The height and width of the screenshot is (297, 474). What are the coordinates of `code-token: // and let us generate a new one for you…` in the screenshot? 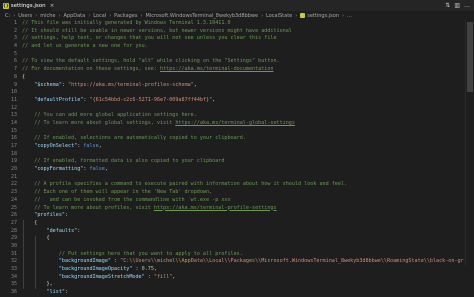 It's located at (85, 46).